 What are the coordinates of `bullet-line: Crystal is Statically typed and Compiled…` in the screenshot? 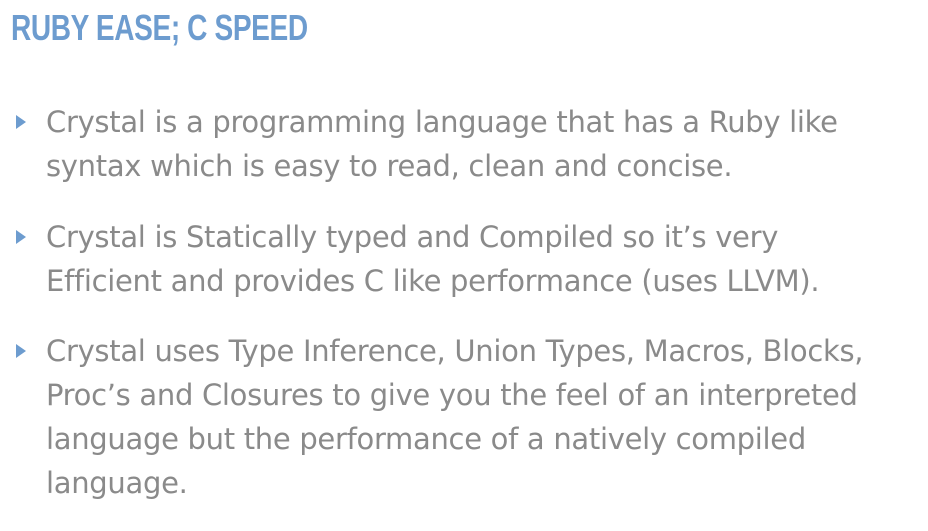 It's located at (412, 237).